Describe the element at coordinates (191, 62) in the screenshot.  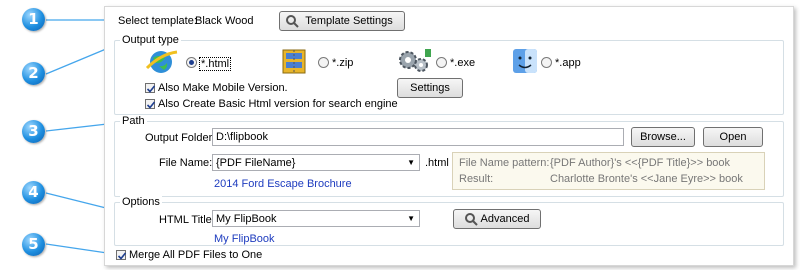
I see `html-radio` at that location.